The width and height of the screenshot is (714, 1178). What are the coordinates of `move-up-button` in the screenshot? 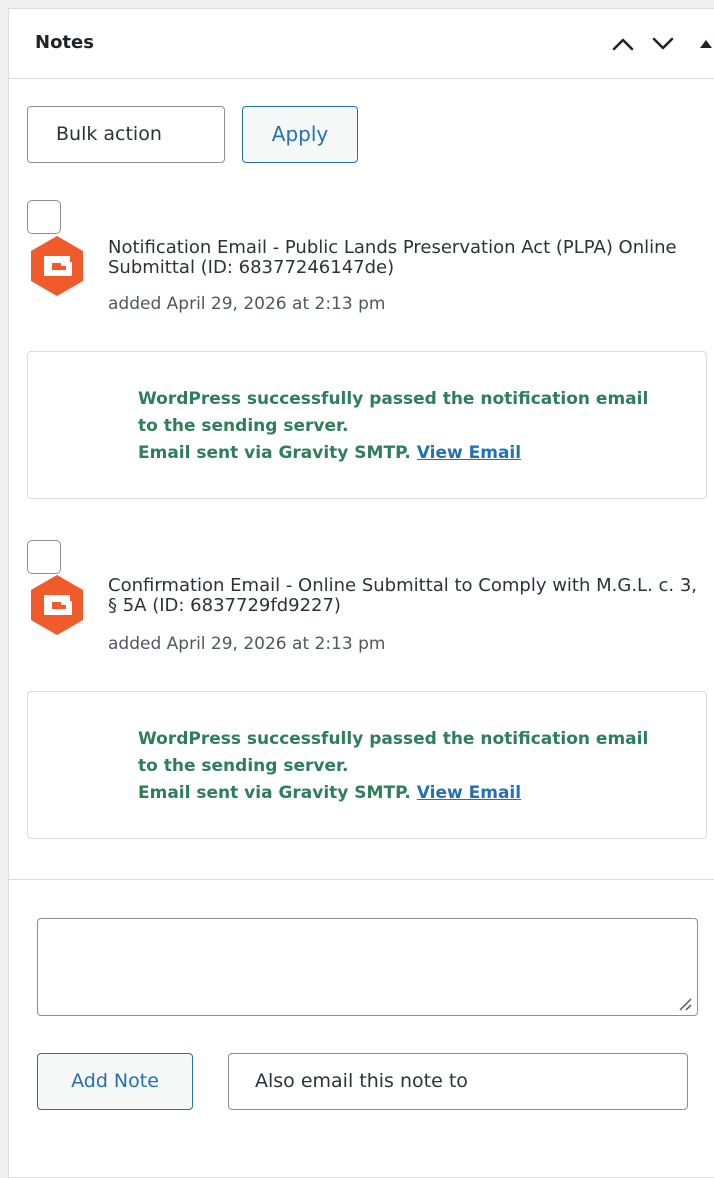 It's located at (623, 44).